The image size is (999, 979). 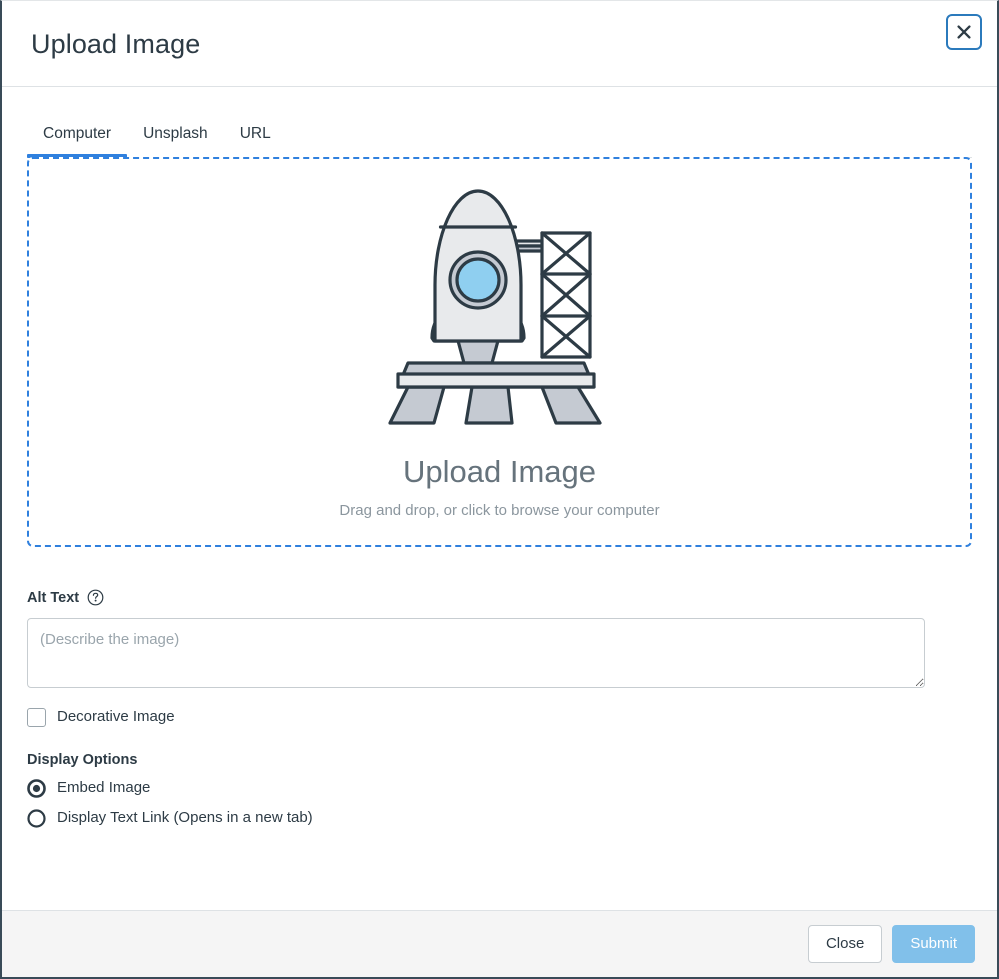 I want to click on radio-selected-icon, so click(x=36, y=788).